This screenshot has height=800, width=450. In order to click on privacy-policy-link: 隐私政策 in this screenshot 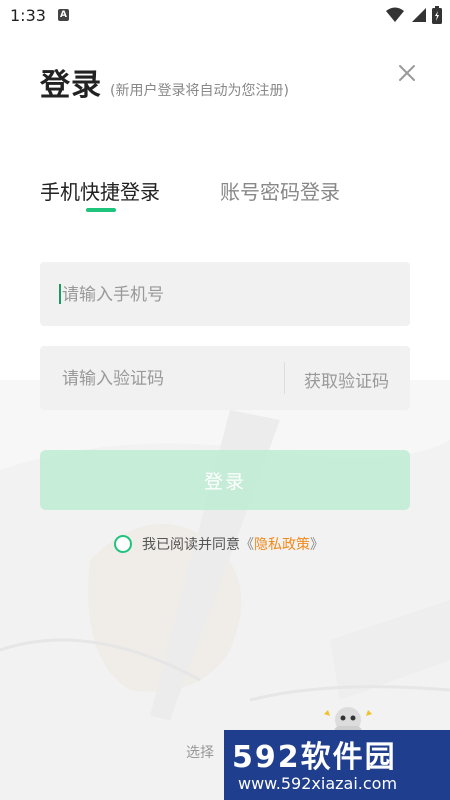, I will do `click(282, 544)`.